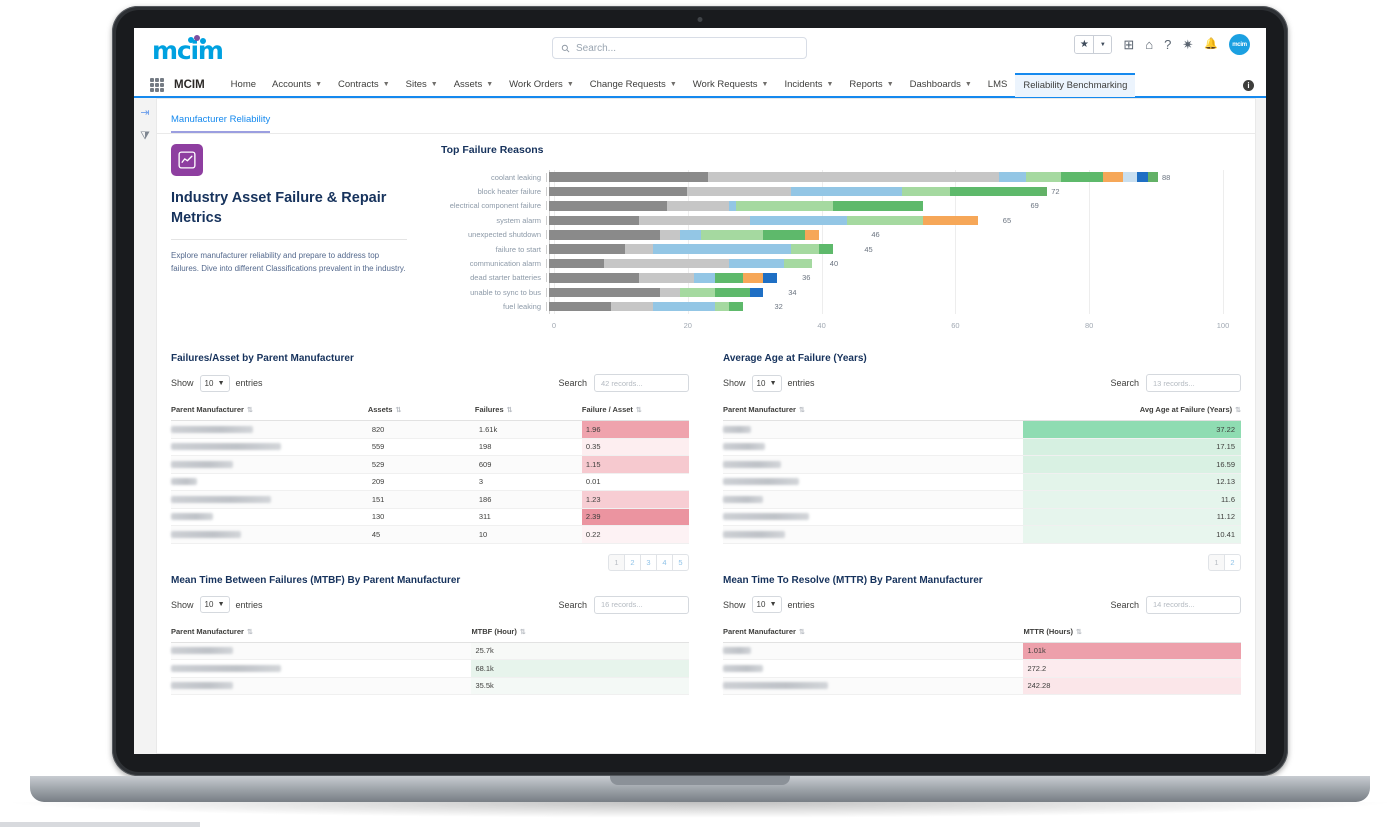 Image resolution: width=1400 pixels, height=827 pixels. Describe the element at coordinates (982, 651) in the screenshot. I see `table-row: 1.01k` at that location.